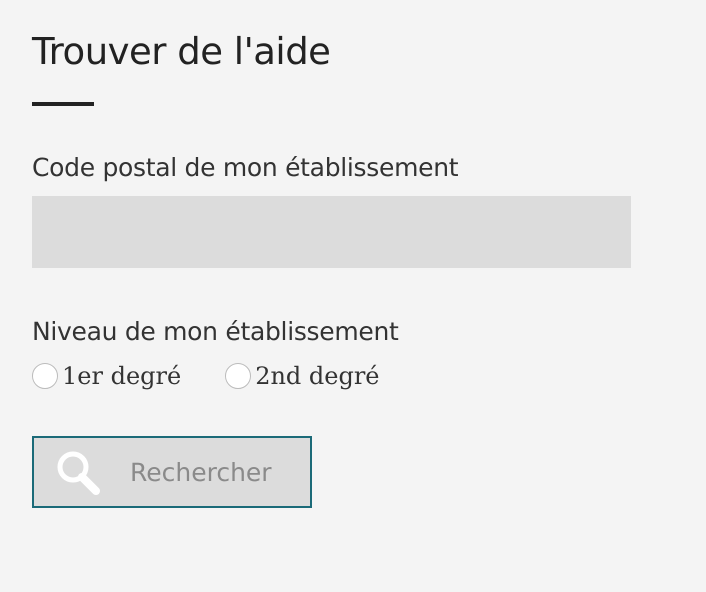 This screenshot has width=706, height=592. What do you see at coordinates (122, 376) in the screenshot?
I see `radio-label: 1er degré` at bounding box center [122, 376].